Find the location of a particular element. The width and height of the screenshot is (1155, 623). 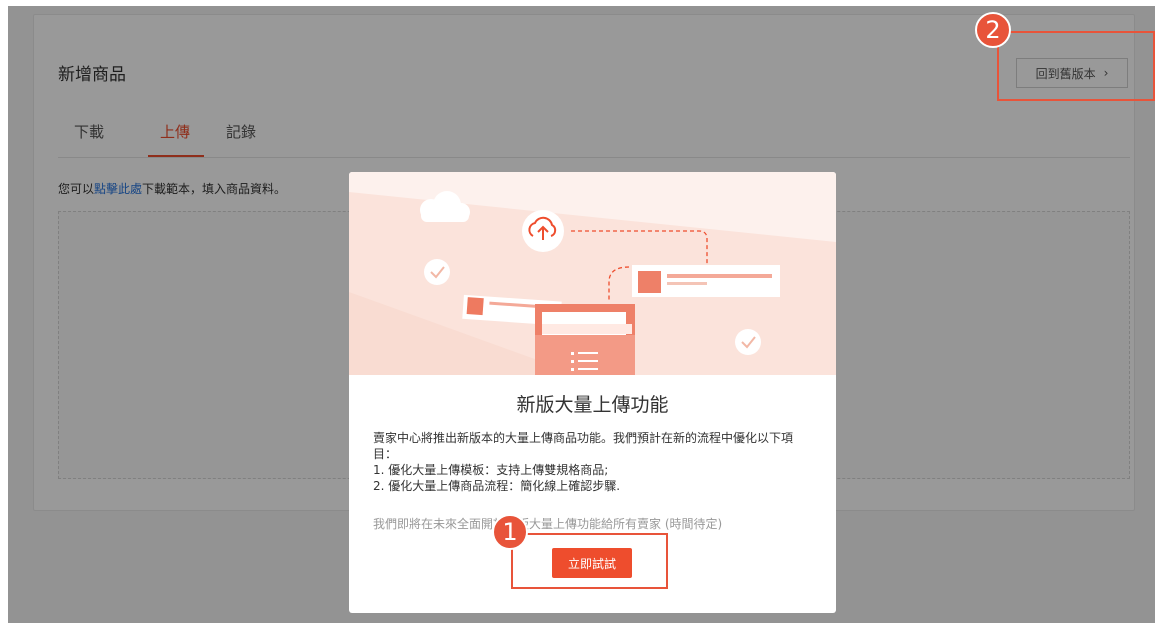

folder-icon is located at coordinates (585, 339).